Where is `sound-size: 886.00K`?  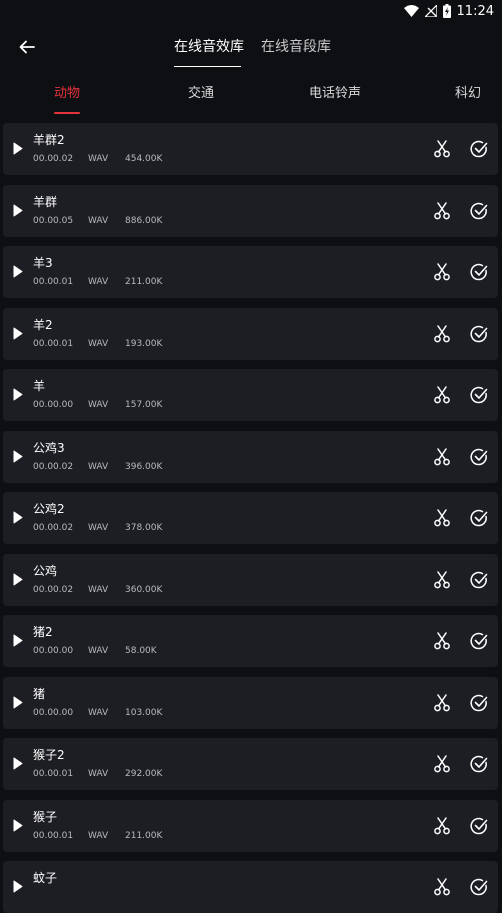 sound-size: 886.00K is located at coordinates (144, 220).